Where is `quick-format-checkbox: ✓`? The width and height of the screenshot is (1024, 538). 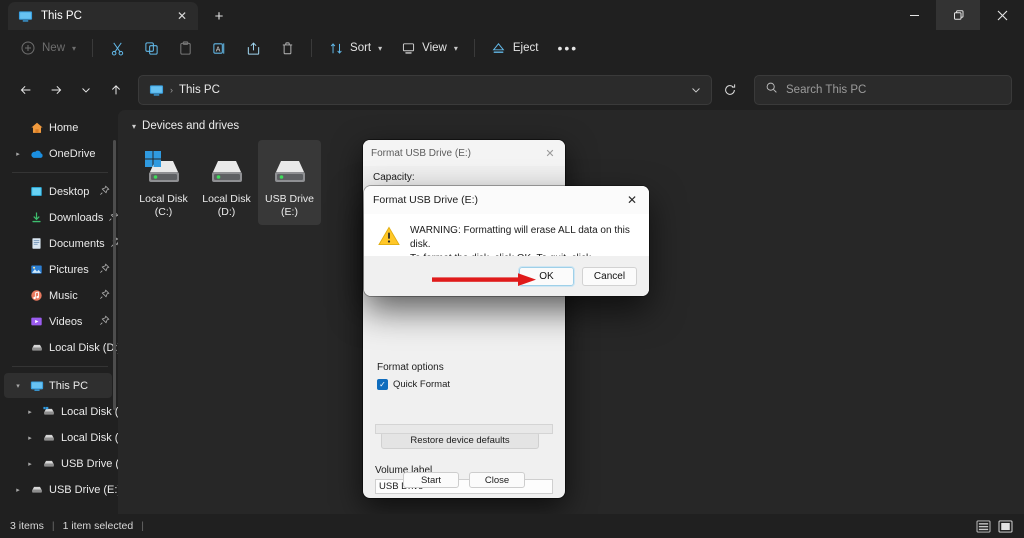
quick-format-checkbox: ✓ is located at coordinates (382, 384).